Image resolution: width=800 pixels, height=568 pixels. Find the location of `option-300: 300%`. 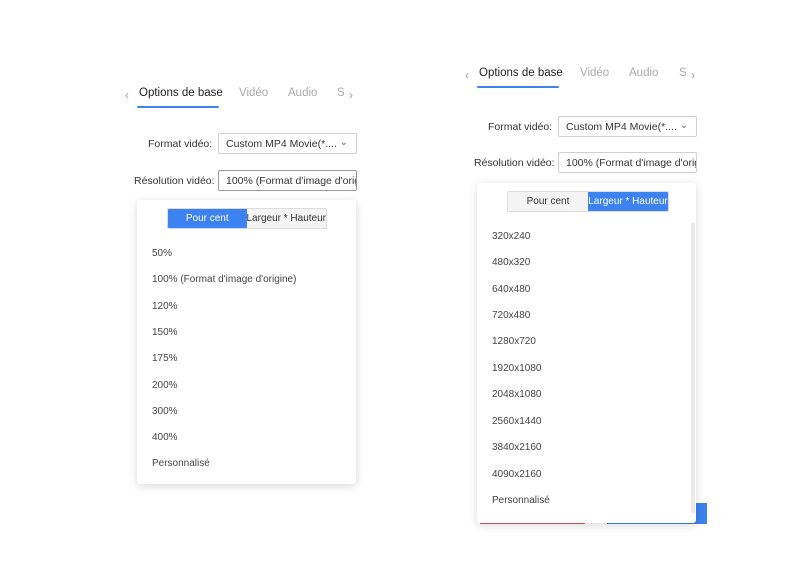

option-300: 300% is located at coordinates (165, 411).